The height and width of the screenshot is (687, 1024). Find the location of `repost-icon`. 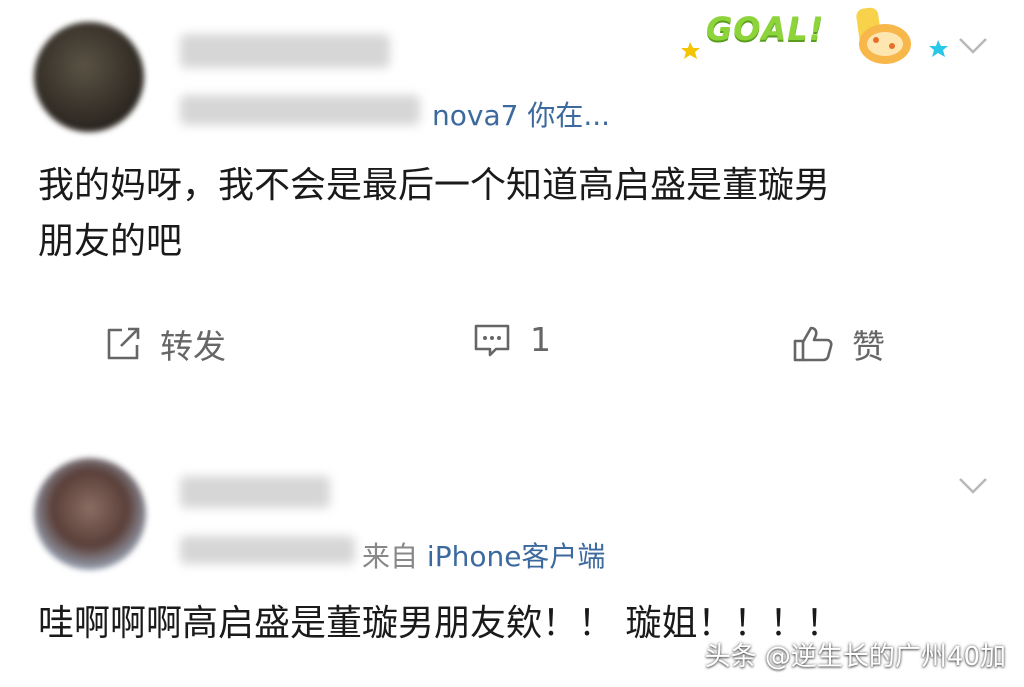

repost-icon is located at coordinates (123, 343).